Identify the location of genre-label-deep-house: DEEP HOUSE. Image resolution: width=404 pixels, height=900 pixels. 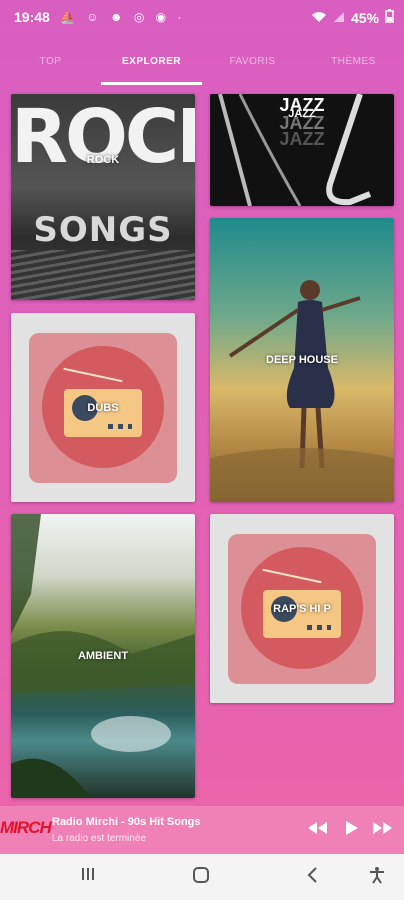
(302, 360).